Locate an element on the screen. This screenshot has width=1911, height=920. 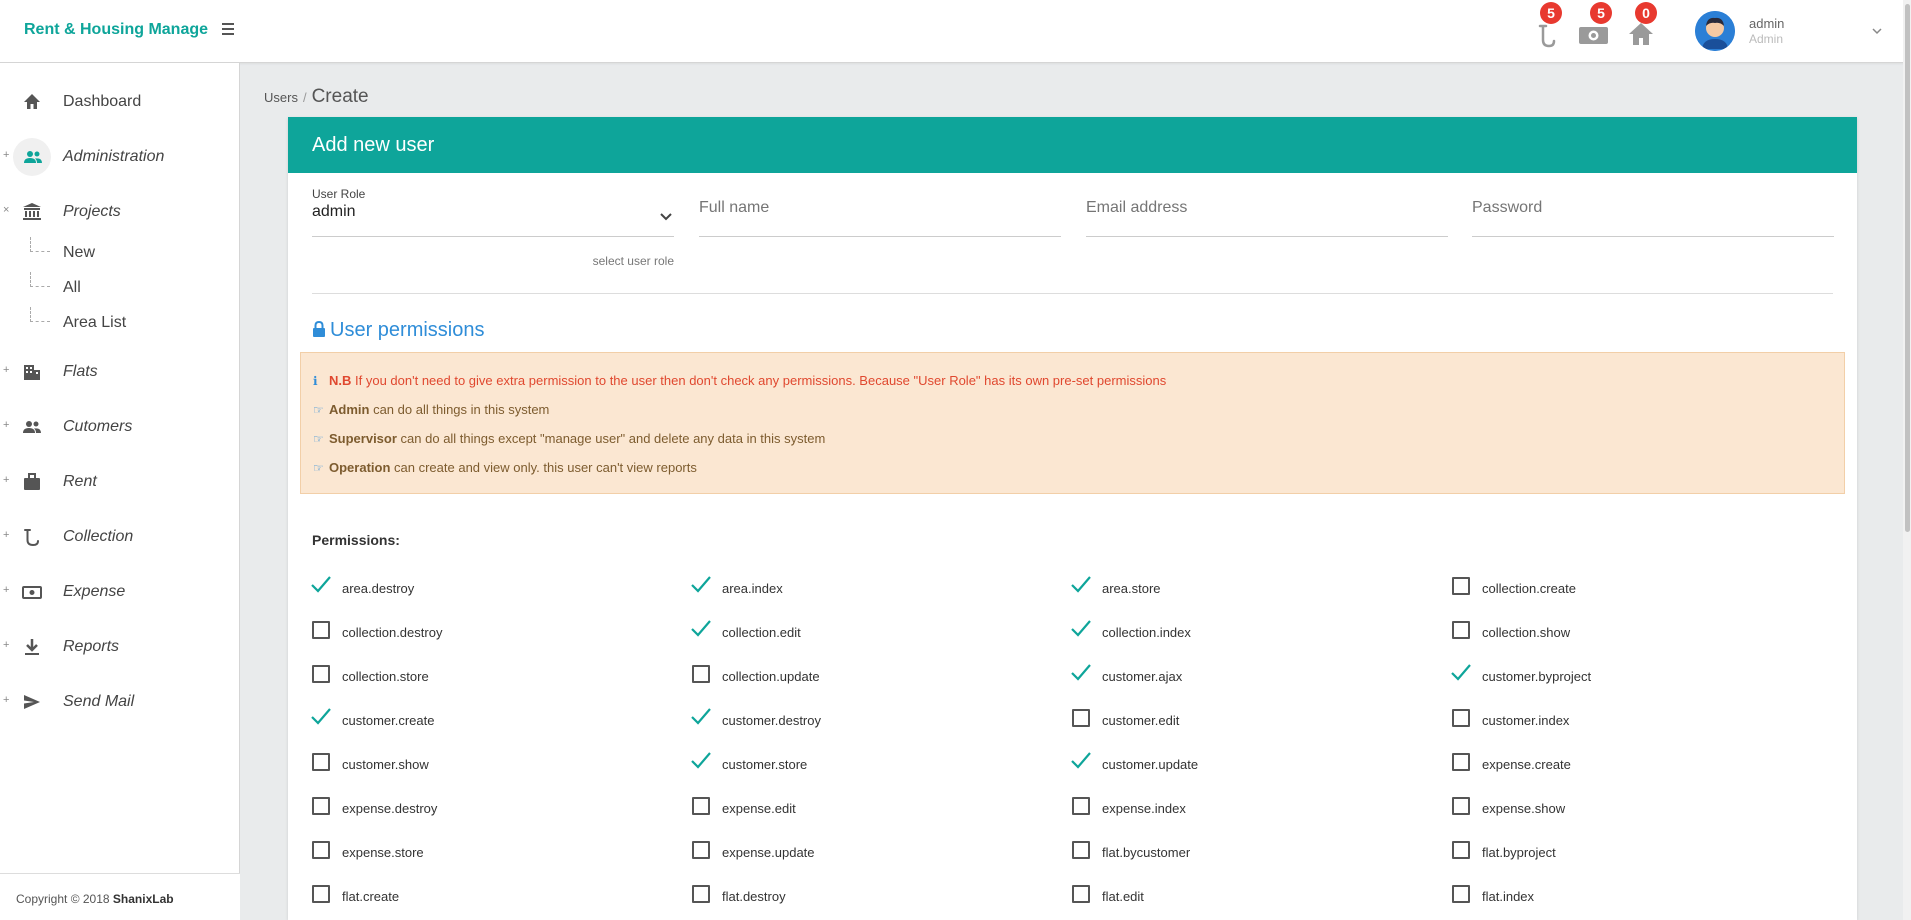
sidebar-item-reports: + Reports is located at coordinates (120, 647).